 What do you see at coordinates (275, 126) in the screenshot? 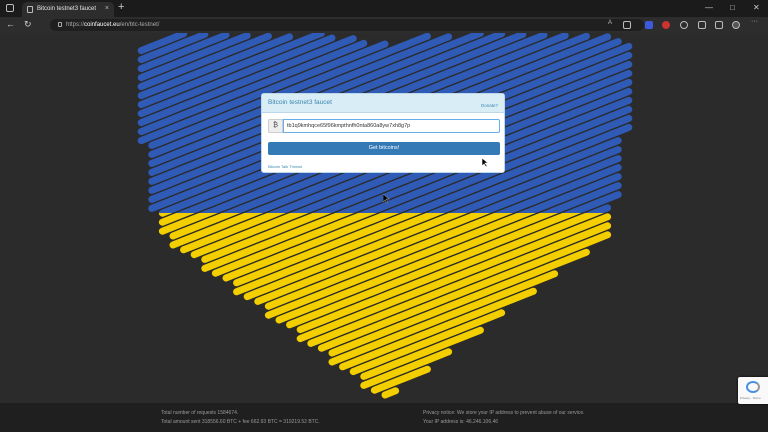
I see `bitcoin-icon: ₿` at bounding box center [275, 126].